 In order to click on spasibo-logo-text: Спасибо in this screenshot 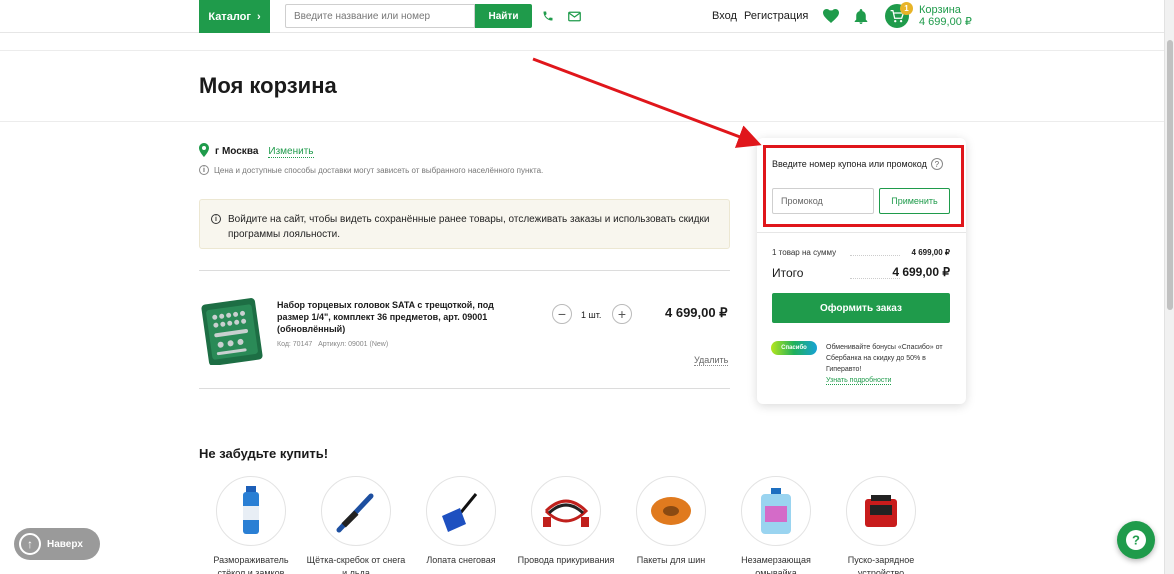, I will do `click(794, 348)`.